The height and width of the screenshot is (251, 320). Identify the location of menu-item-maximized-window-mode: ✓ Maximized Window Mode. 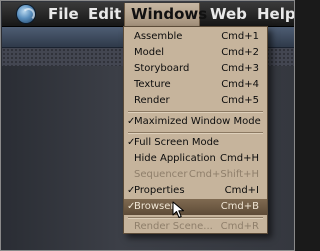
(195, 122).